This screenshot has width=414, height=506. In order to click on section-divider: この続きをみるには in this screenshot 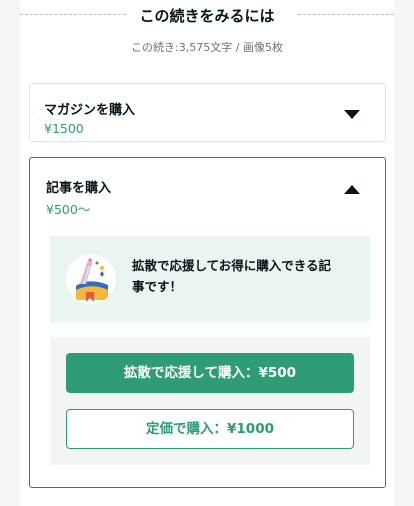, I will do `click(207, 15)`.